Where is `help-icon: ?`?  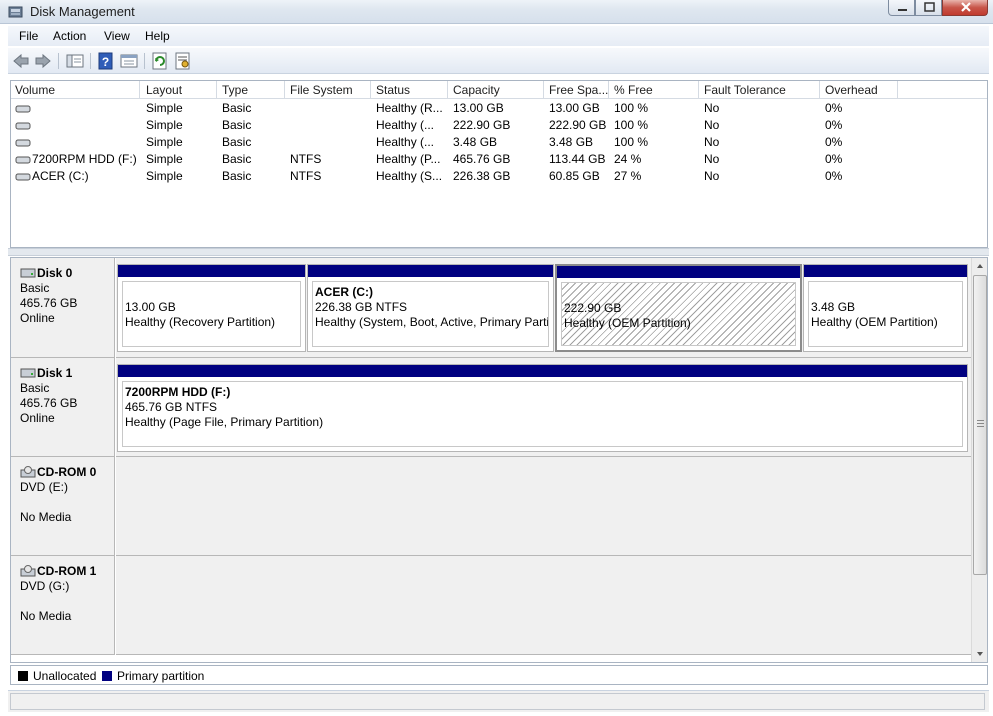 help-icon: ? is located at coordinates (106, 61).